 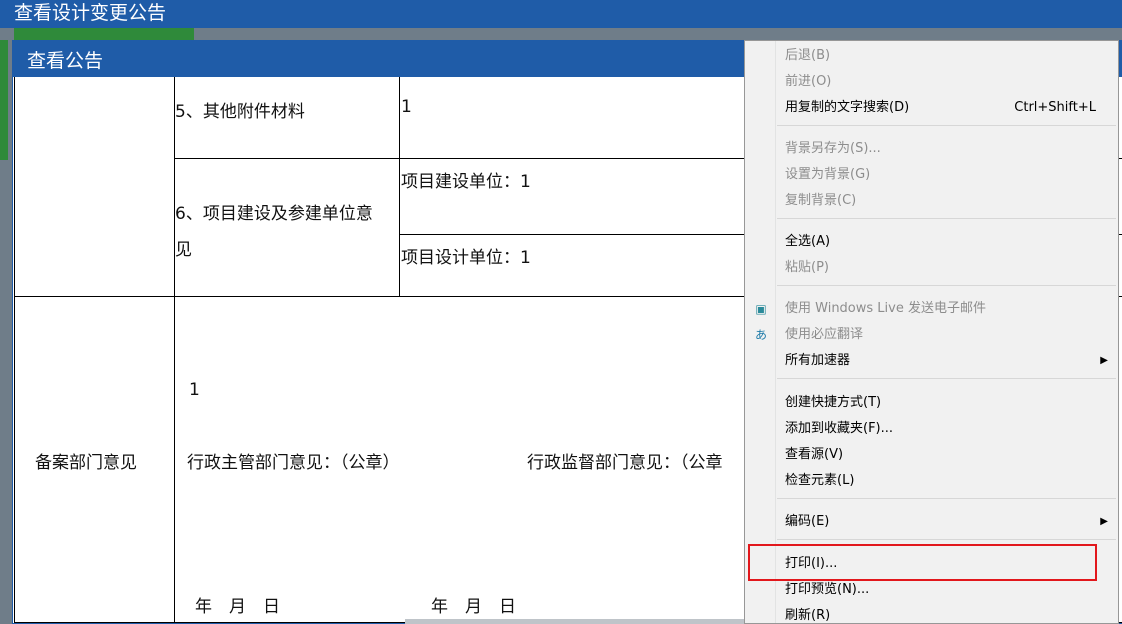 What do you see at coordinates (931, 481) in the screenshot?
I see `menu-item-inspect-element: 检查元素(L)` at bounding box center [931, 481].